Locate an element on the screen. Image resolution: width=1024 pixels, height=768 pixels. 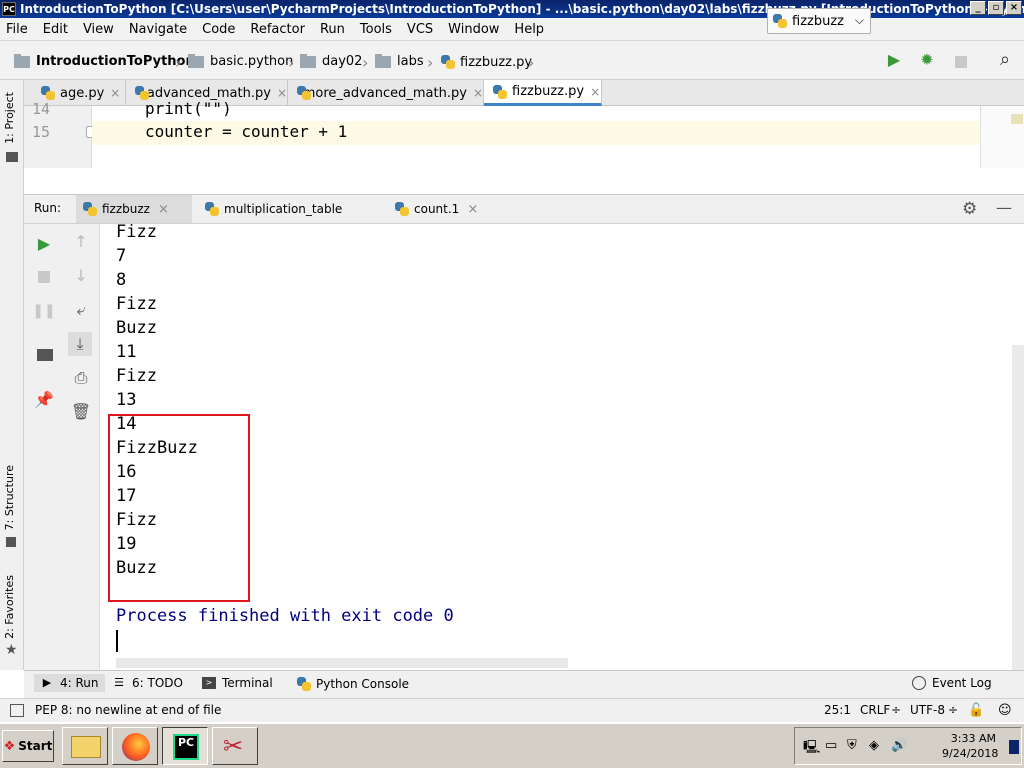
hide-icon: — is located at coordinates (1004, 207).